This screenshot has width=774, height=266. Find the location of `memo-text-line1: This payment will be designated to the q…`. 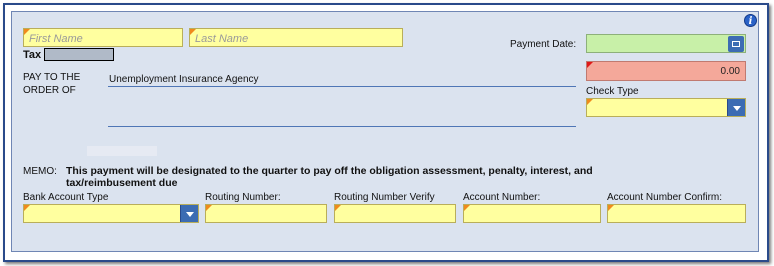

memo-text-line1: This payment will be designated to the q… is located at coordinates (329, 171).